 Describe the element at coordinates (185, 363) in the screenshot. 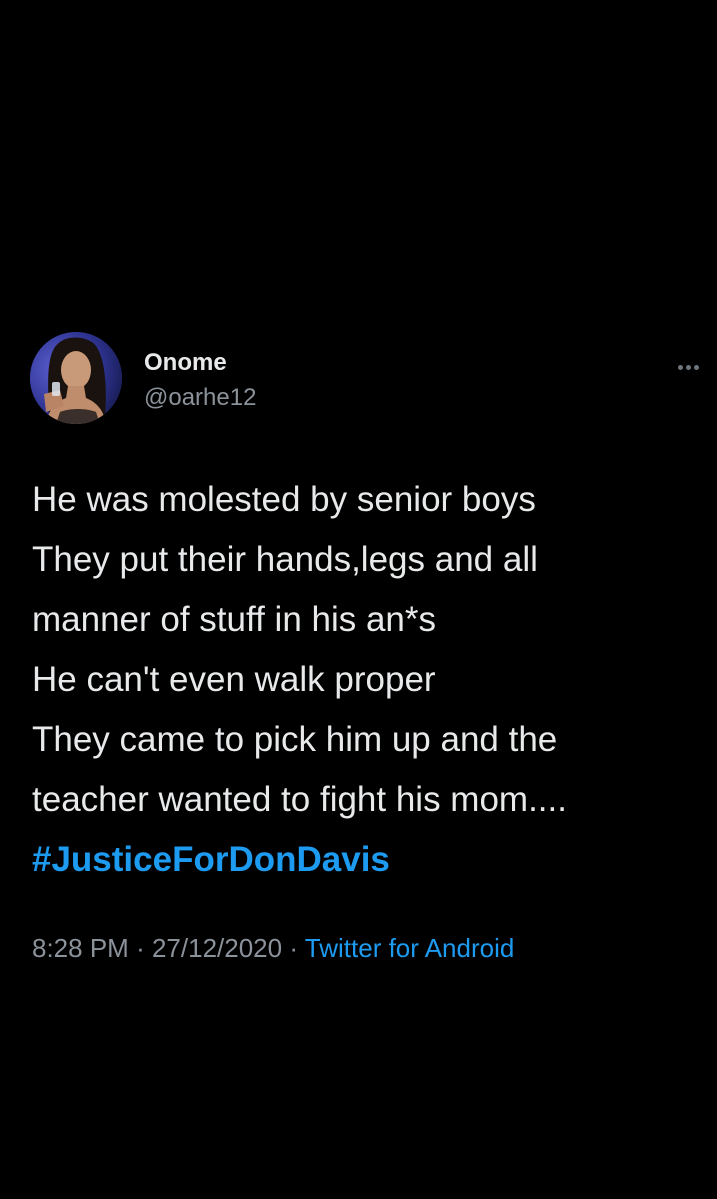

I see `display-name: Onome` at that location.